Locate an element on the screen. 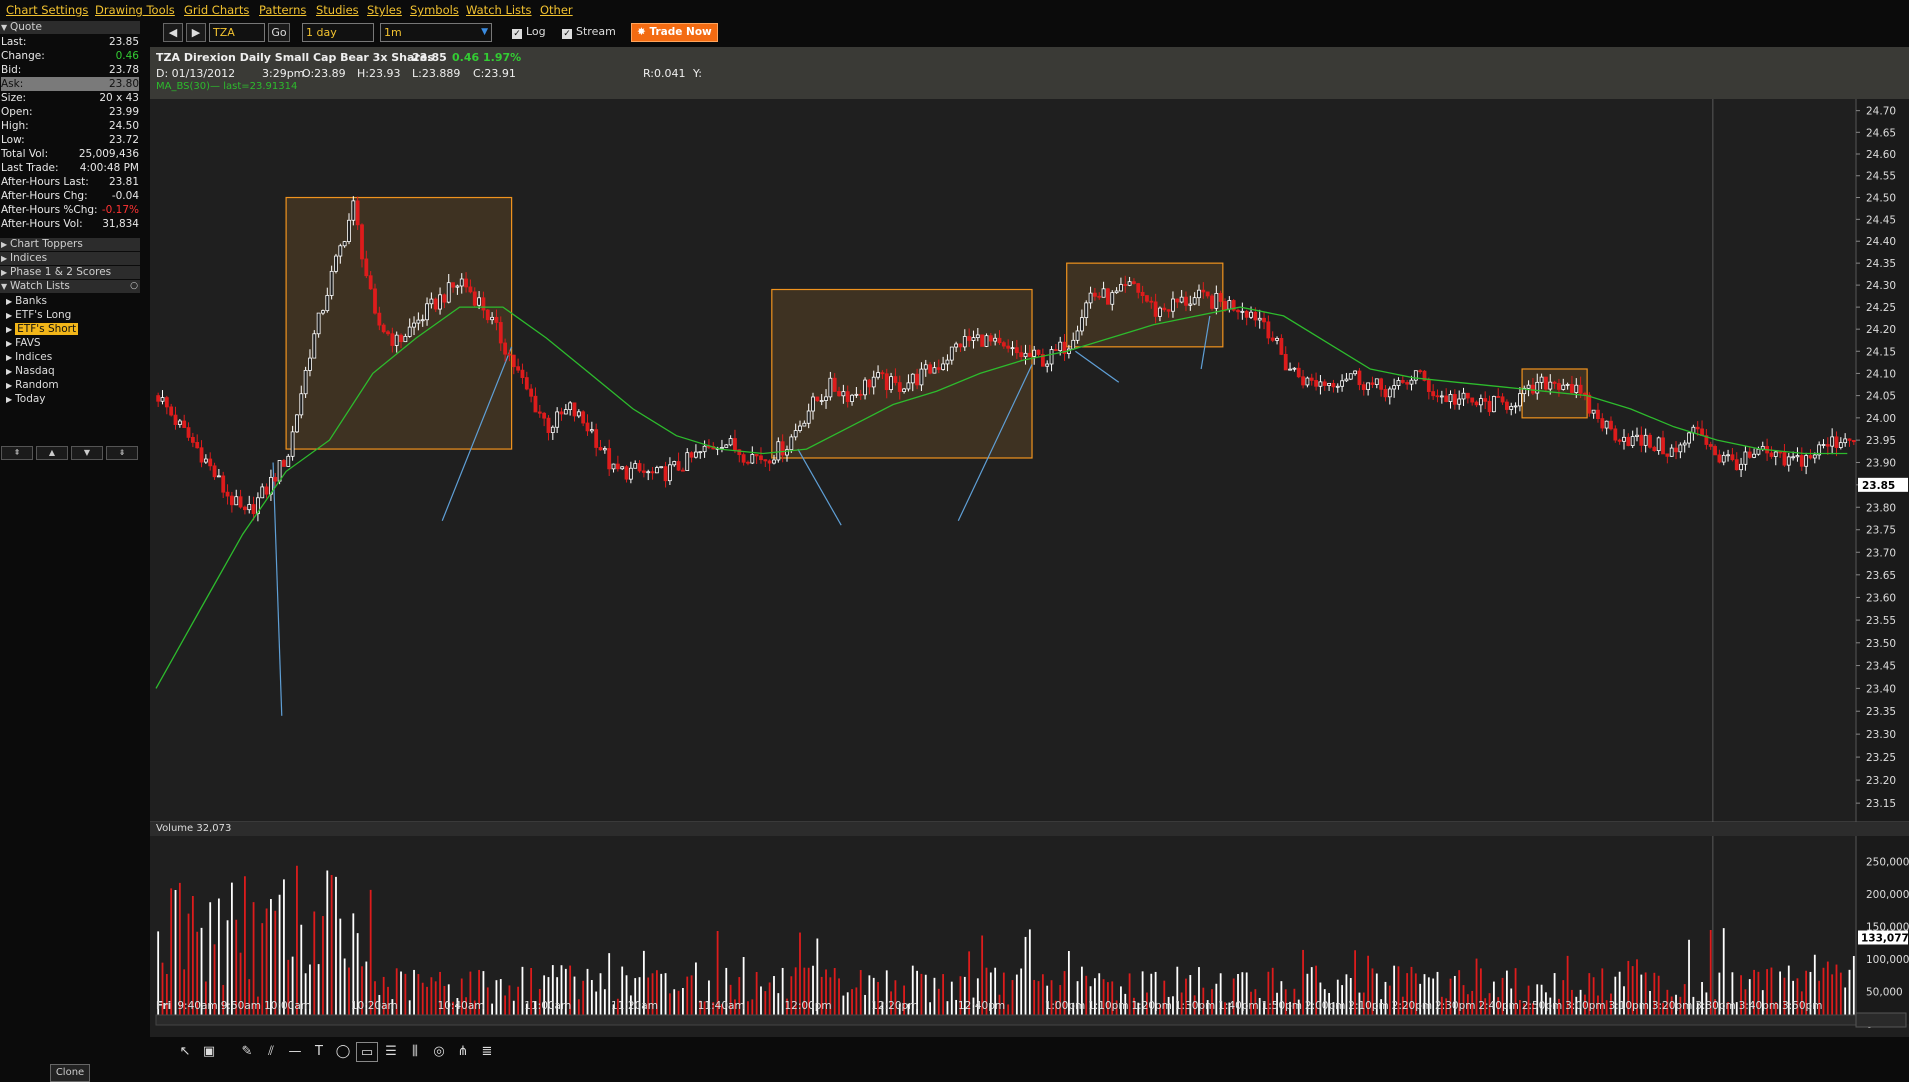 This screenshot has width=1909, height=1082. ellipse-icon: ◯ is located at coordinates (343, 1052).